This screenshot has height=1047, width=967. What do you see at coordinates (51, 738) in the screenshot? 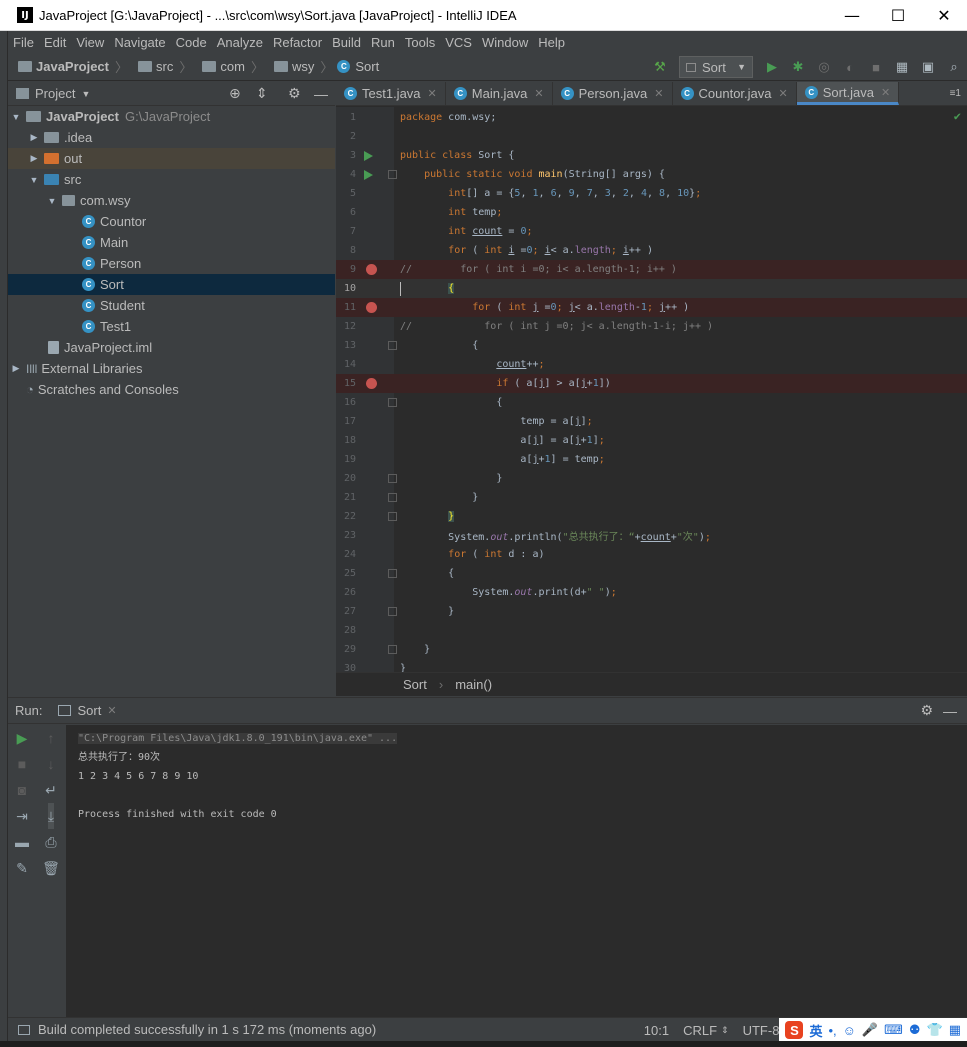
I see `up-arrow-icon: ↑` at bounding box center [51, 738].